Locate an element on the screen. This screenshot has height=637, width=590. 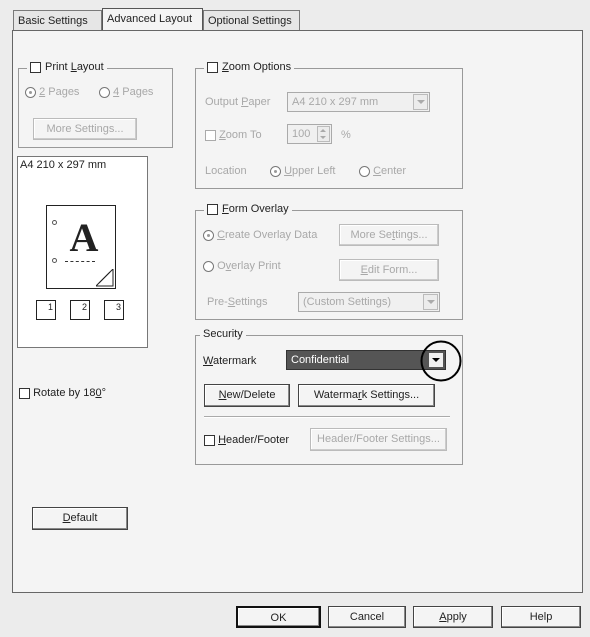
page-curl-icon is located at coordinates (105, 278).